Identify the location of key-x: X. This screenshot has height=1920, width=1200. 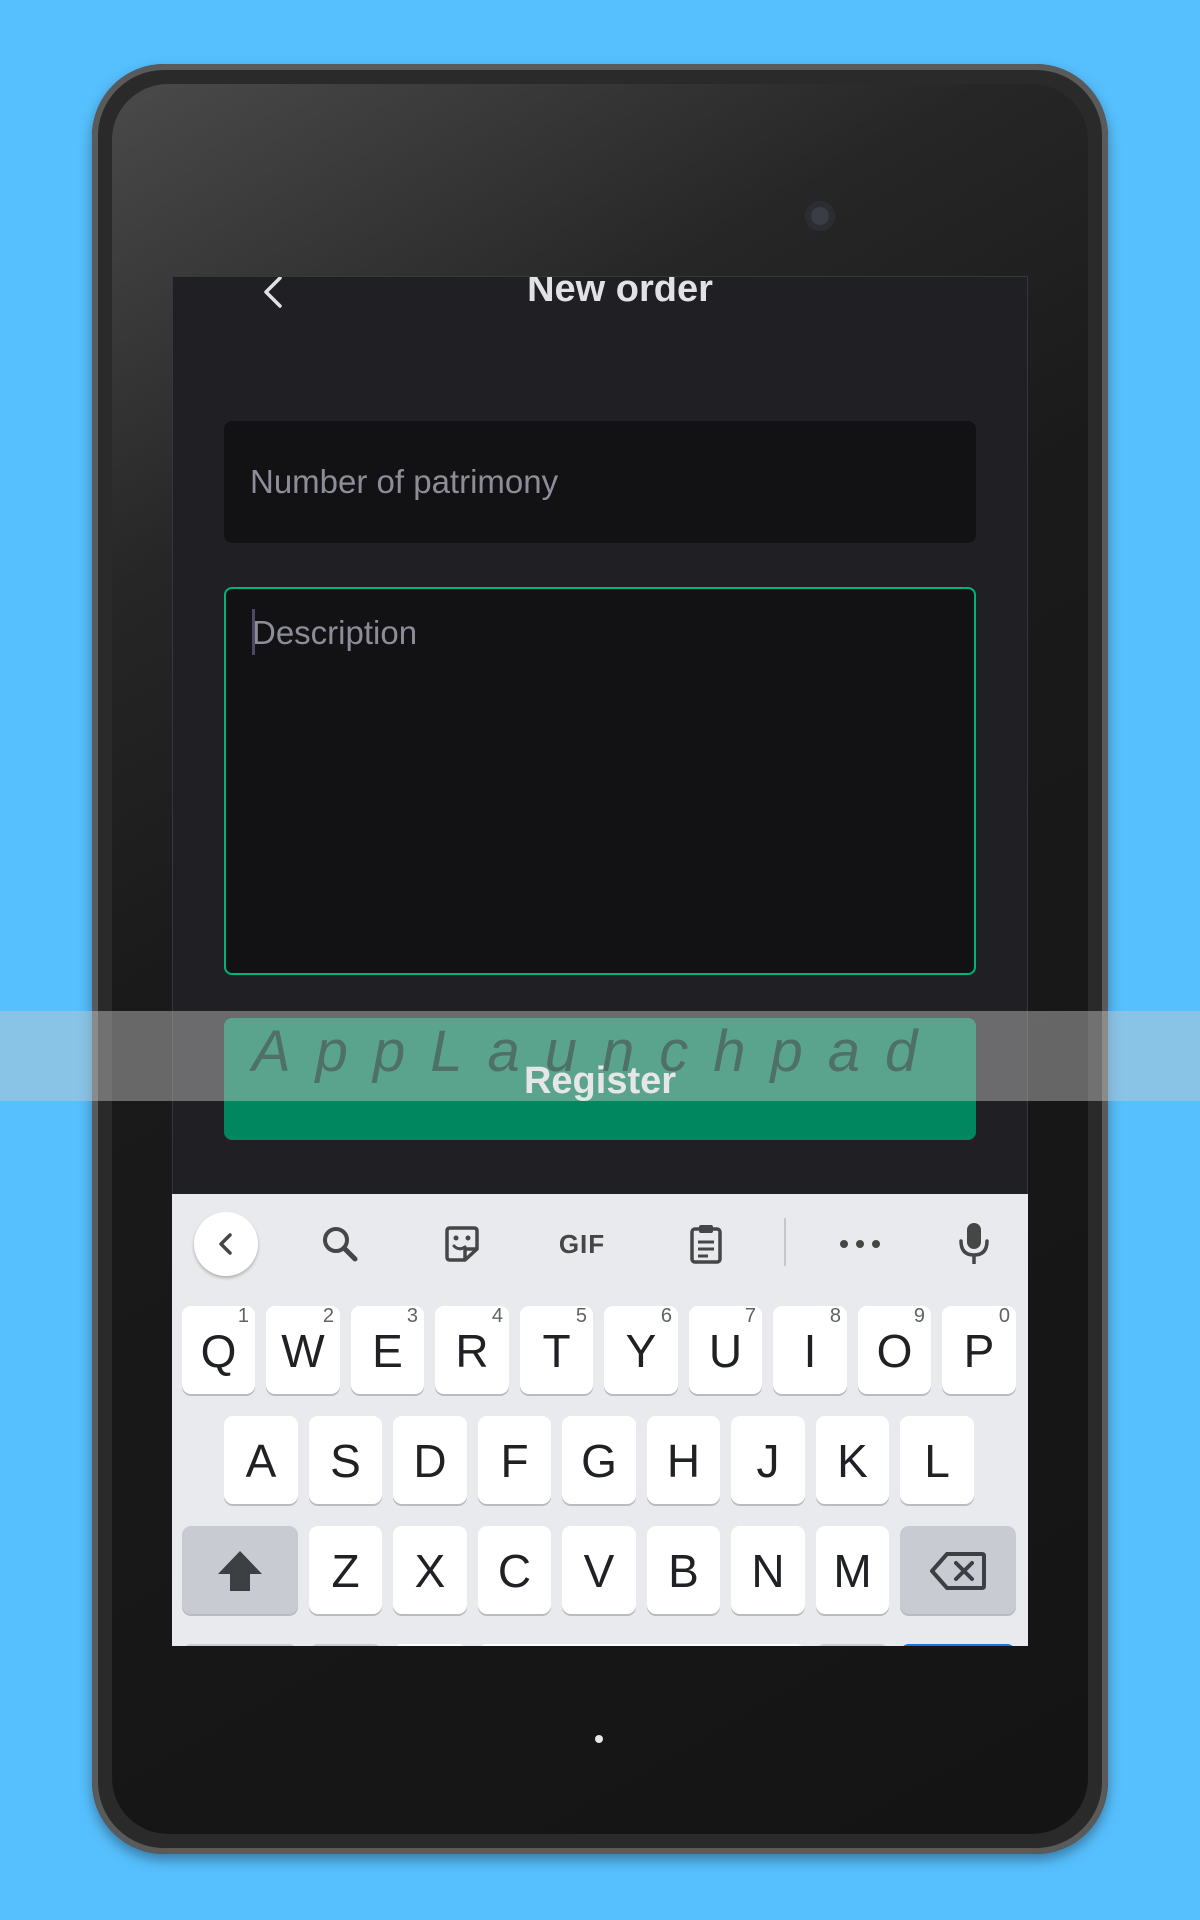
(430, 1570).